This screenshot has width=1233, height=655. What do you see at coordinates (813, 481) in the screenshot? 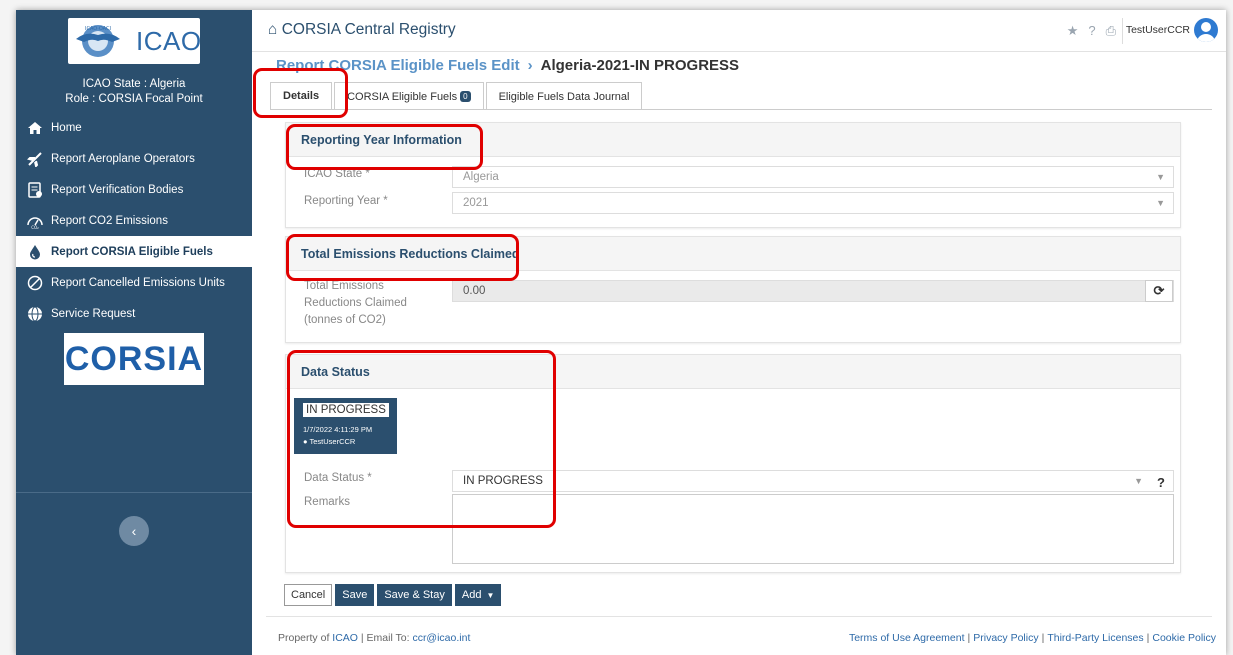
I see `data-status-select: IN PROGRESS ▼ ?` at bounding box center [813, 481].